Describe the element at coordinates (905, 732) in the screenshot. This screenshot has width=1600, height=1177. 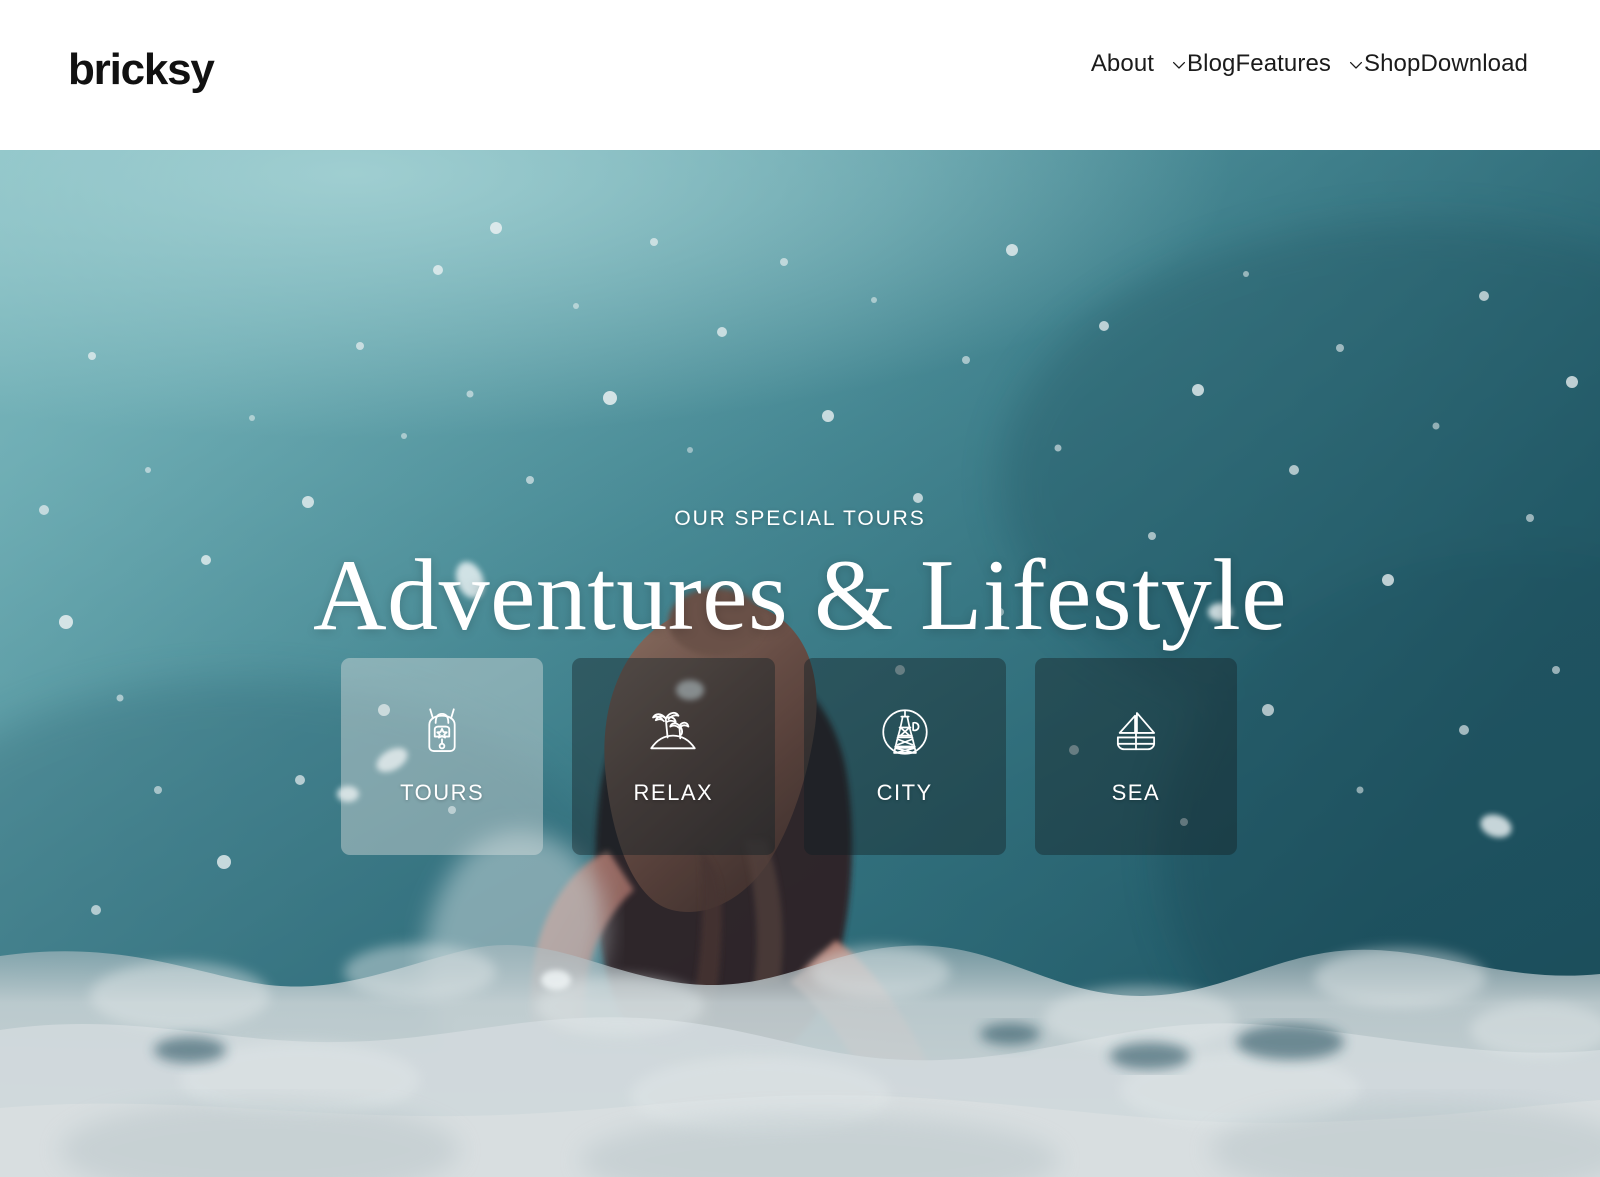
I see `eiffel-tower-icon` at that location.